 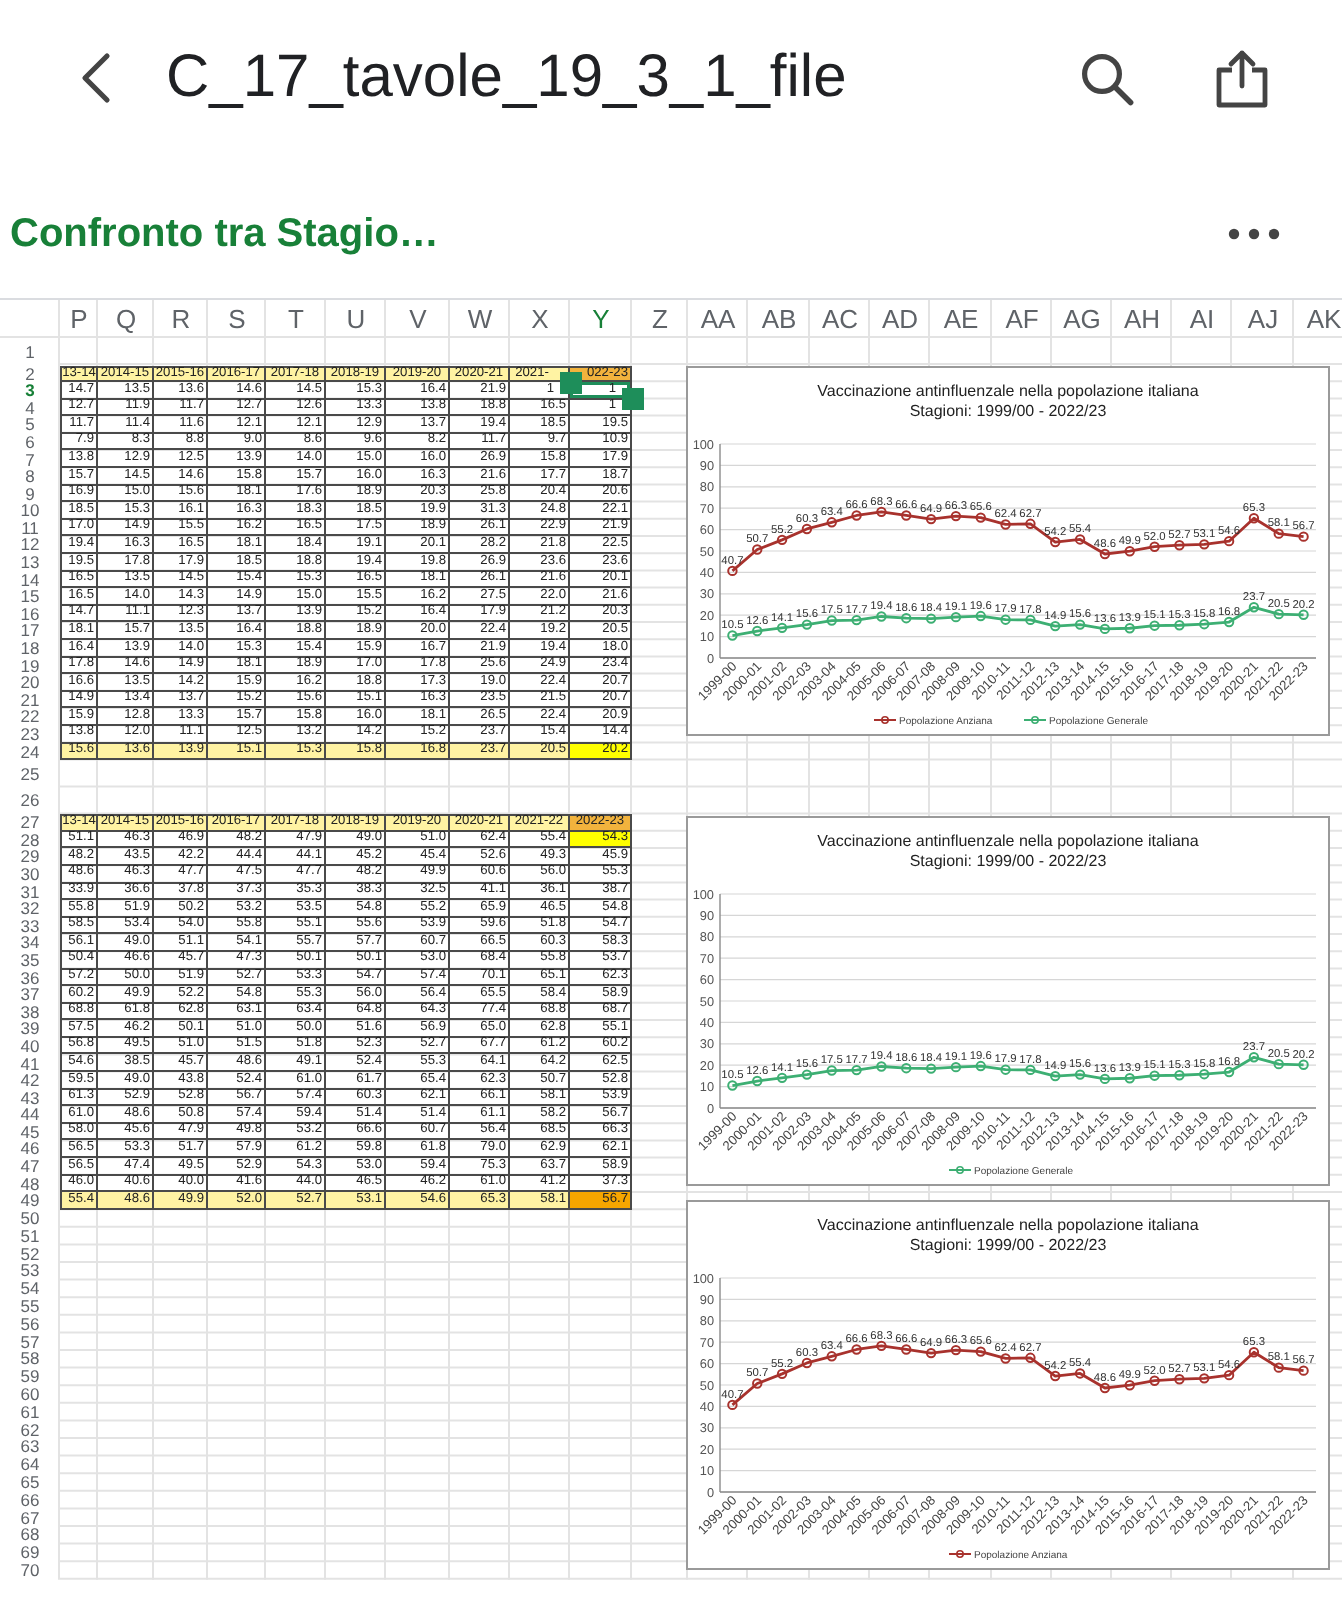 What do you see at coordinates (1008, 861) in the screenshot?
I see `chart-subtitle: Stagioni: 1999/00 - 2022/23` at bounding box center [1008, 861].